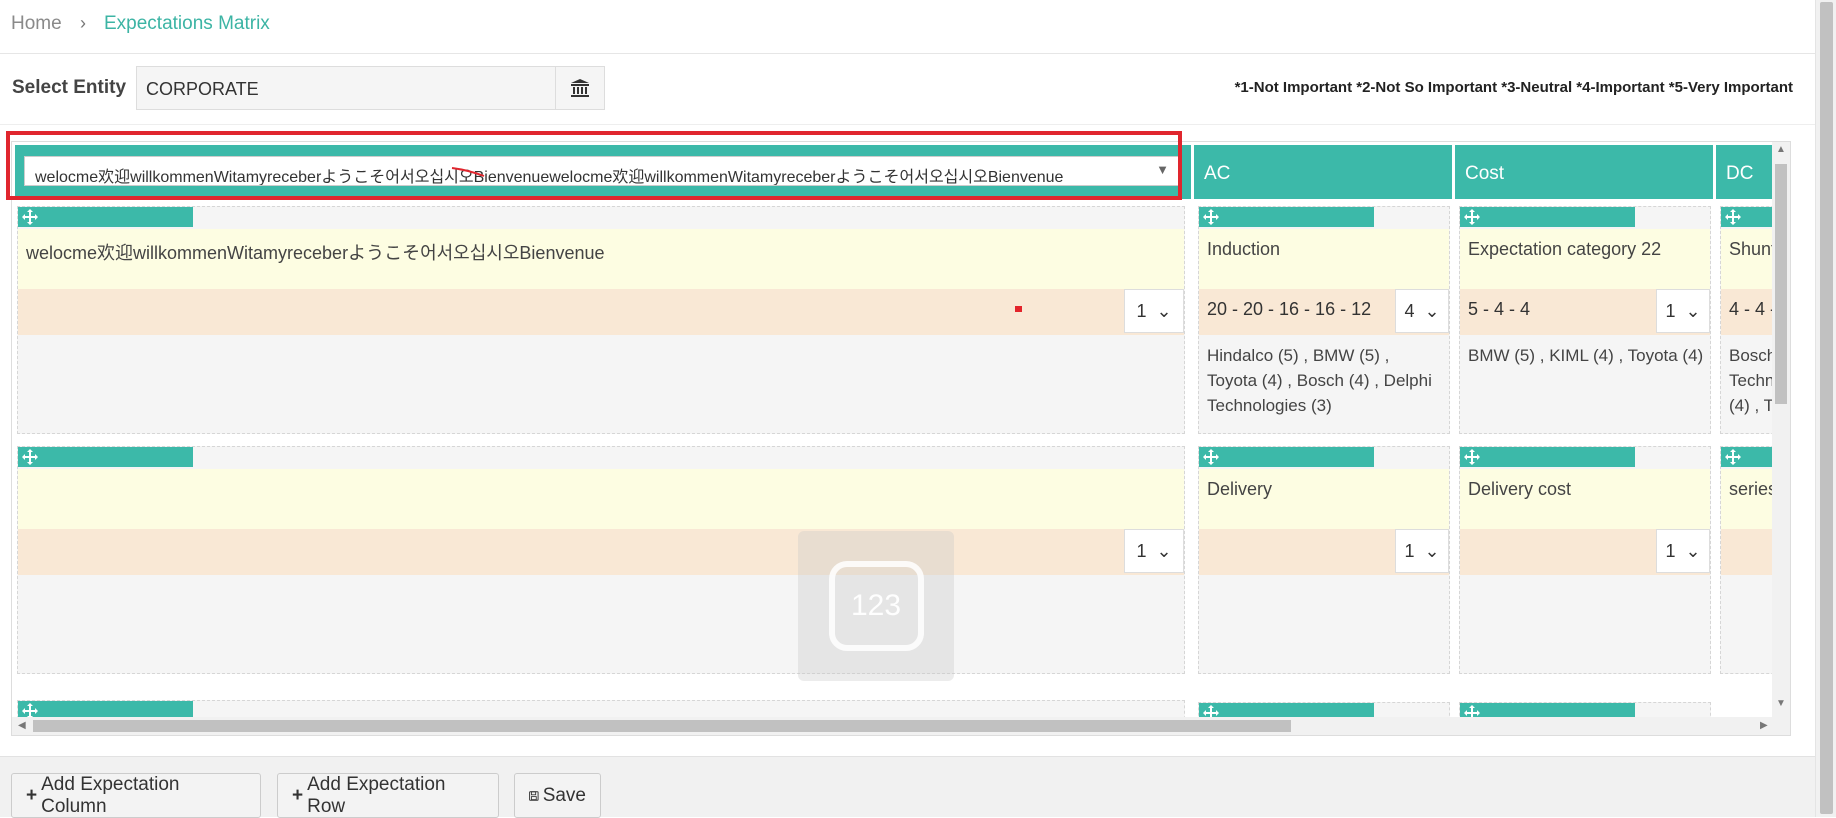 This screenshot has width=1836, height=818. I want to click on cell-scores: 5 - 4 - 4 1 ⌄, so click(1585, 312).